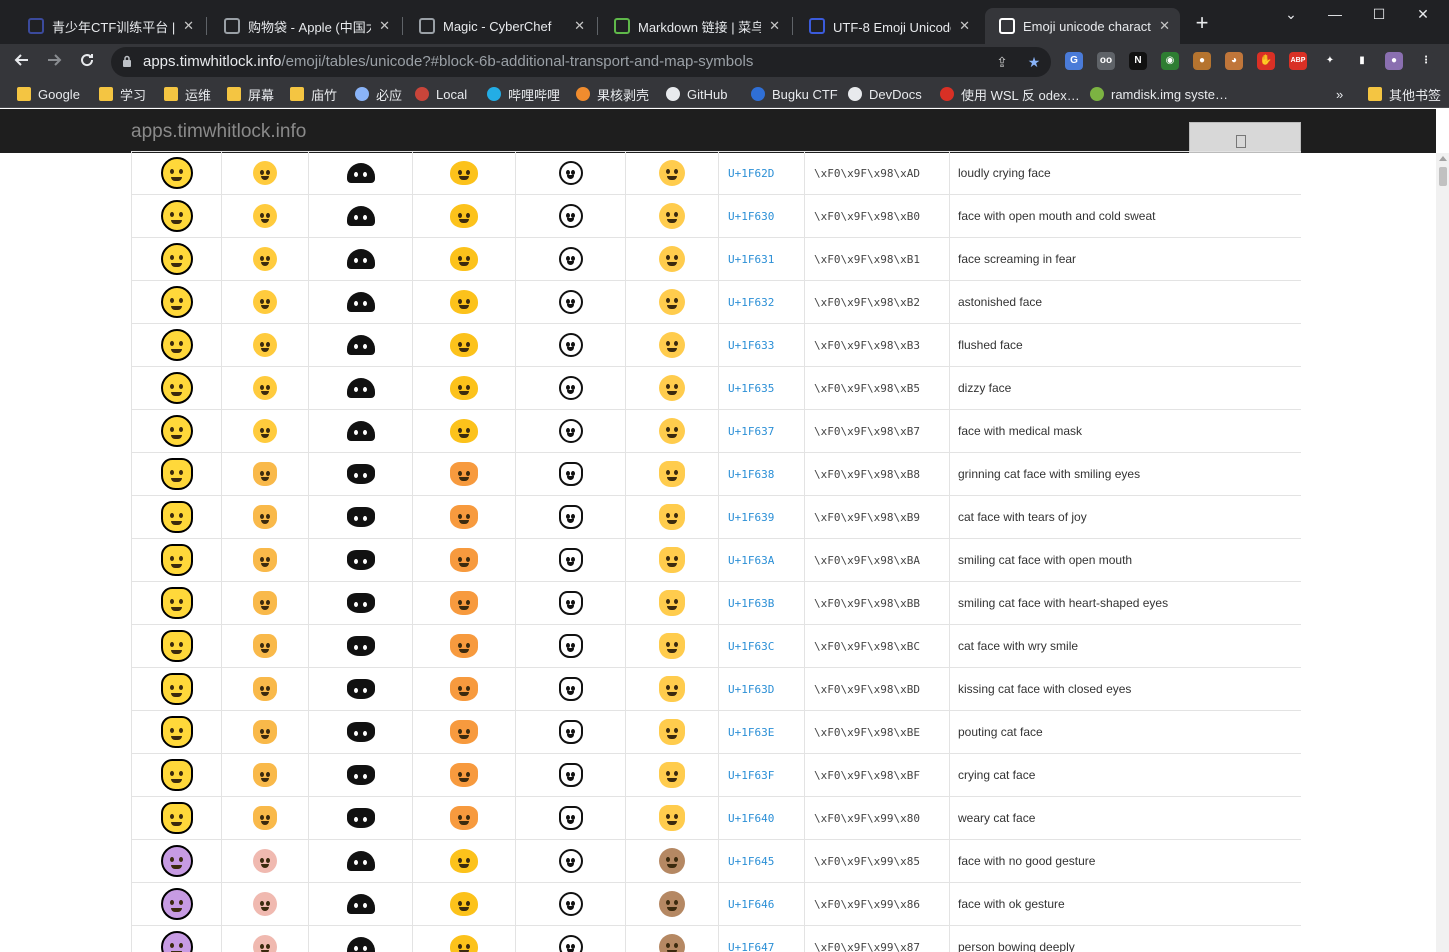 The width and height of the screenshot is (1449, 952). I want to click on unicode-link: U+1F63F, so click(747, 775).